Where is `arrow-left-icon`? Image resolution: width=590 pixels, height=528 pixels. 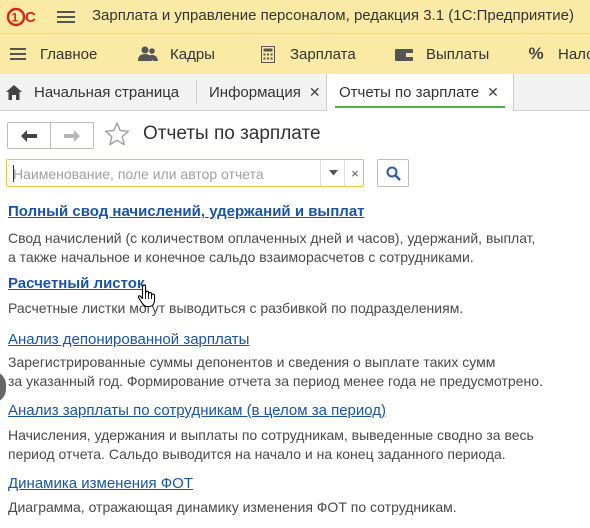 arrow-left-icon is located at coordinates (29, 135).